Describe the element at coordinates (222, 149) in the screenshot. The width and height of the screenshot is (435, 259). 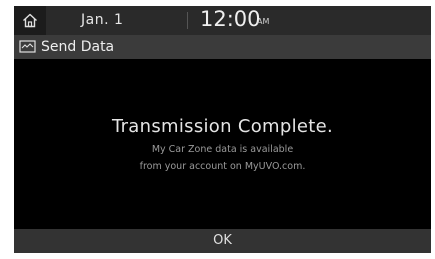
I see `message-line-1: My Car Zone data is available` at that location.